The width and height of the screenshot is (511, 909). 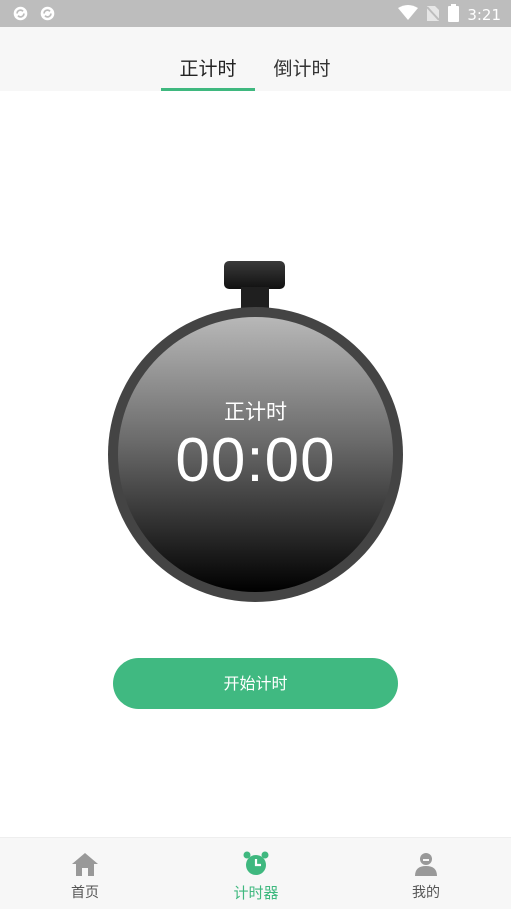 I want to click on status-bar: 3:21, so click(x=255, y=13).